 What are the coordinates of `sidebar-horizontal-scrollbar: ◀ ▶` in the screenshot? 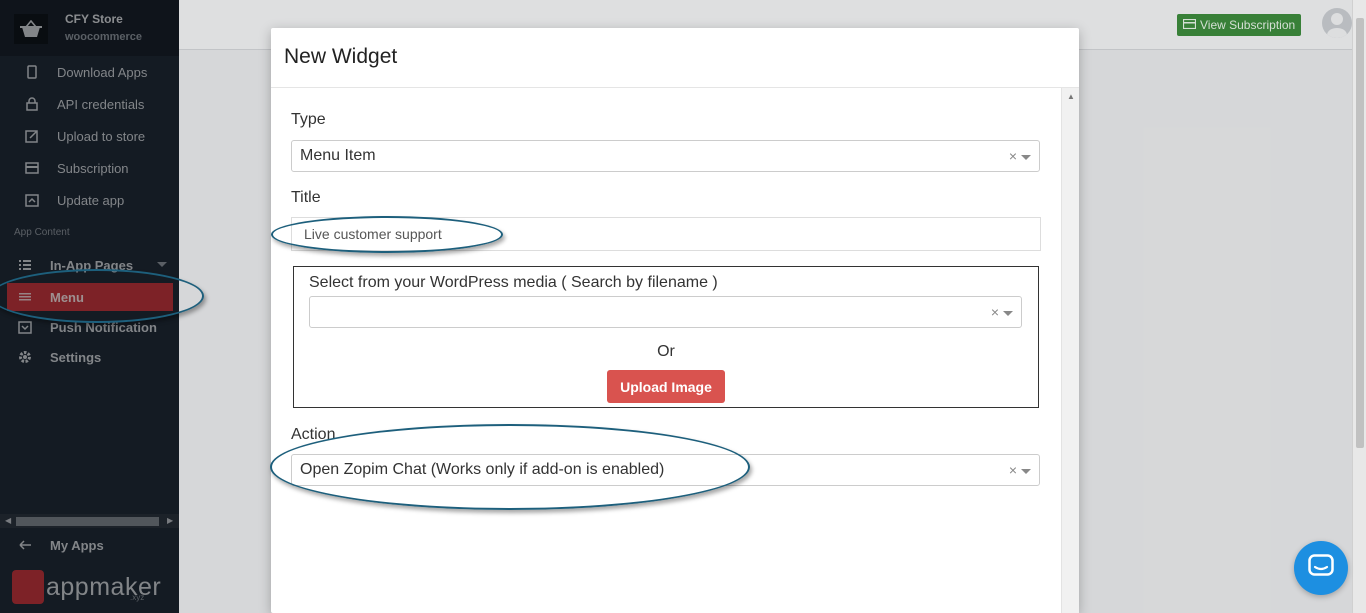 It's located at (89, 521).